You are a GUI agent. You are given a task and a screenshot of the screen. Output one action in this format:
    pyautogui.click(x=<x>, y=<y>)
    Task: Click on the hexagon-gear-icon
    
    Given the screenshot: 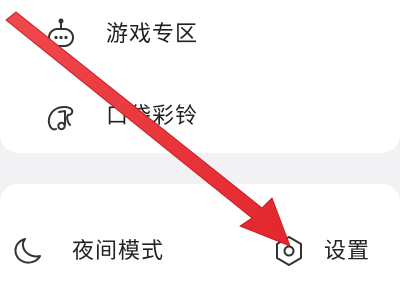 What is the action you would take?
    pyautogui.click(x=289, y=251)
    